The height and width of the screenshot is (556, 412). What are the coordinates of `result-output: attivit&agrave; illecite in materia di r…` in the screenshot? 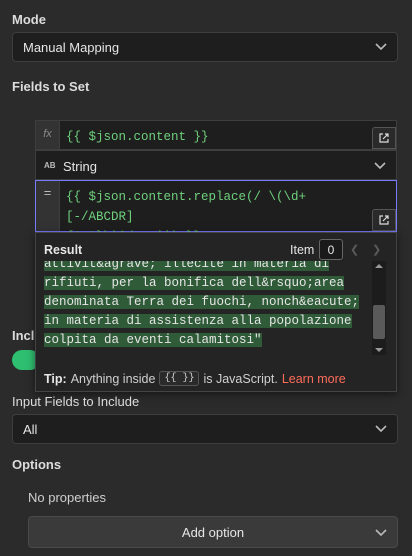 It's located at (207, 306).